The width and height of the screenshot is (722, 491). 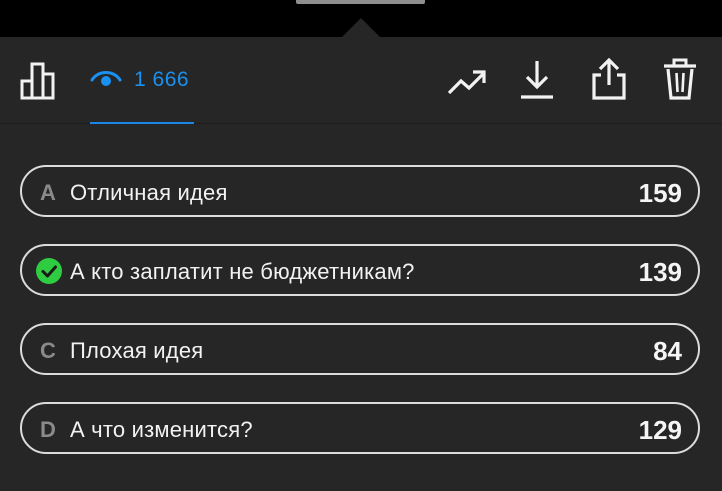 What do you see at coordinates (609, 79) in the screenshot?
I see `share-icon` at bounding box center [609, 79].